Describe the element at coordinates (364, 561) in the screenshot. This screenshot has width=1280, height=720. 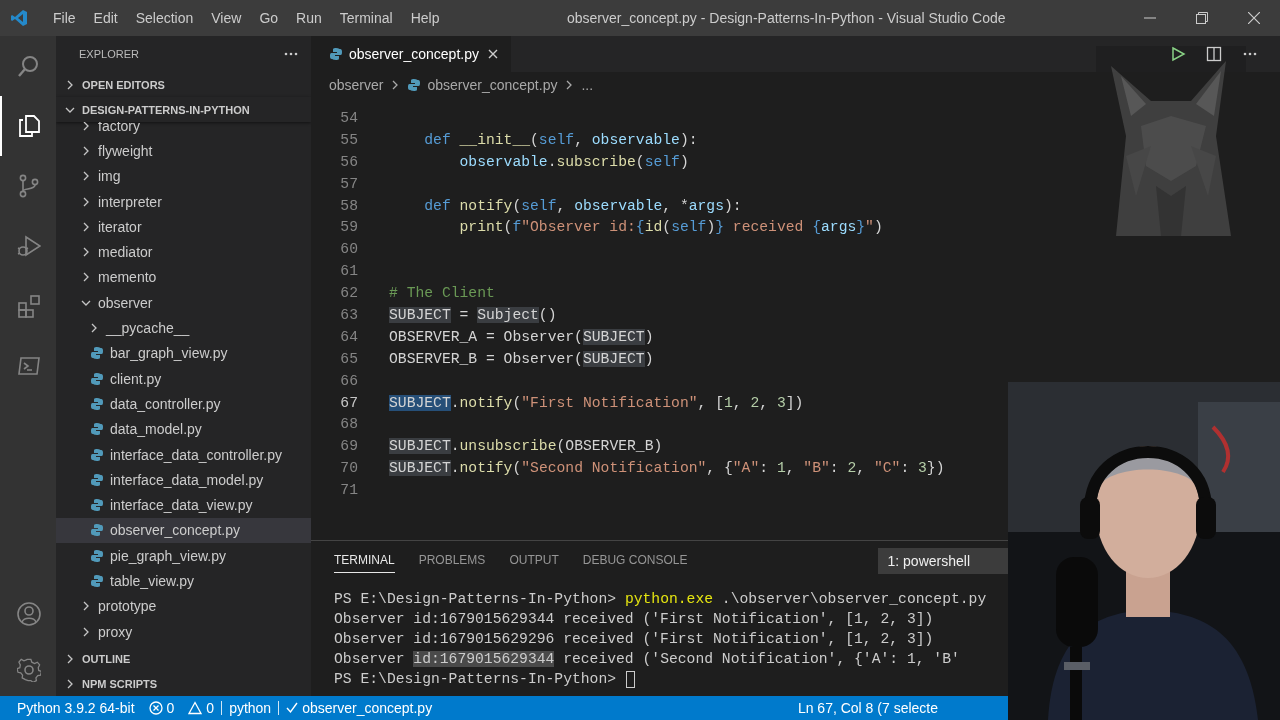
I see `panel-tab: TERMINAL` at that location.